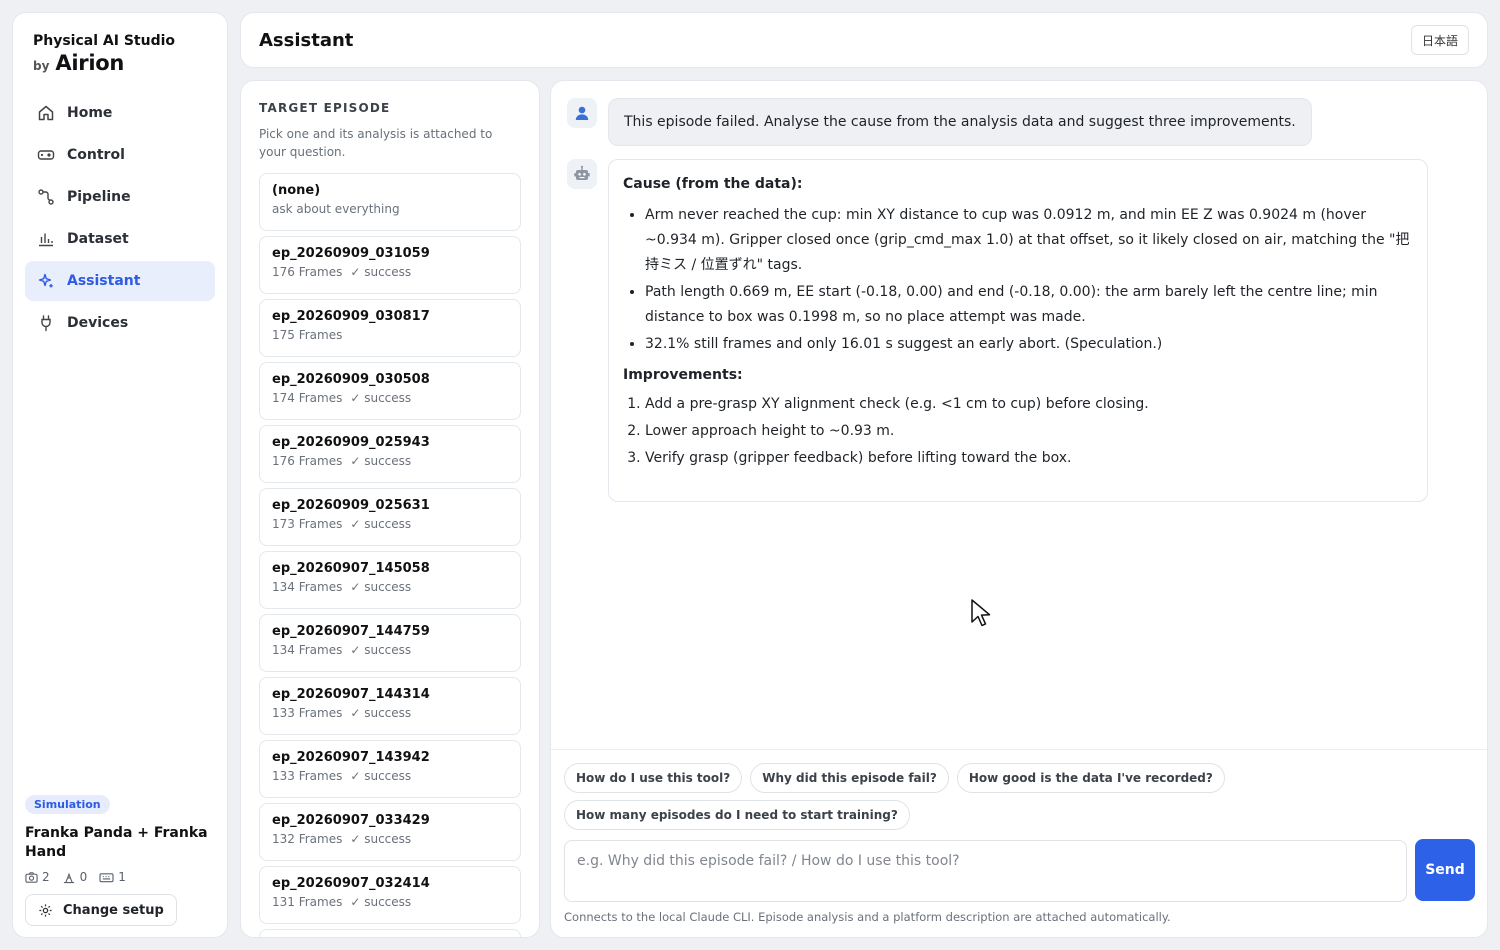 The image size is (1500, 950). What do you see at coordinates (1445, 870) in the screenshot?
I see `send-button: Send` at bounding box center [1445, 870].